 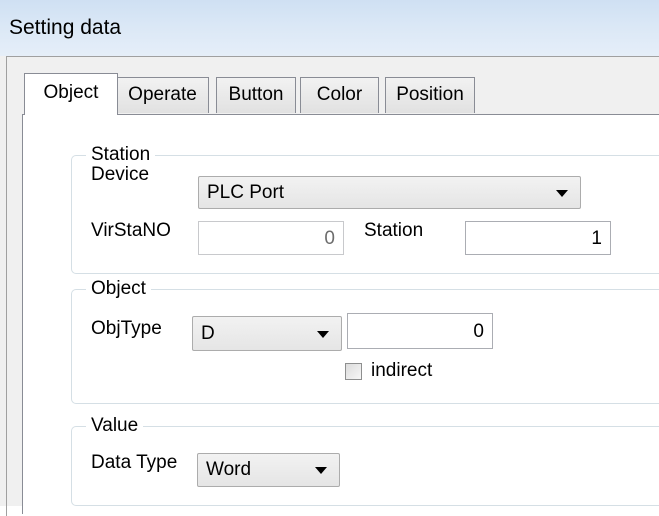 What do you see at coordinates (246, 192) in the screenshot?
I see `device-select-value: PLC Port` at bounding box center [246, 192].